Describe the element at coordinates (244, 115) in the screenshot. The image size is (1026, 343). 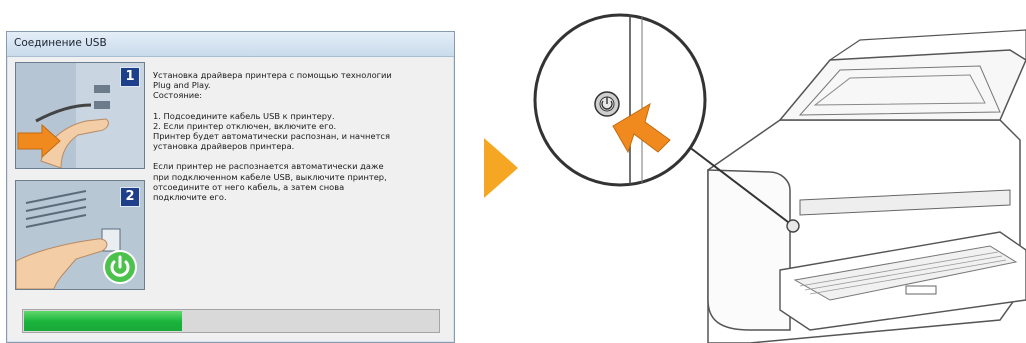
I see `step-item: 1. Подсоедините кабель USB к принтеру.` at that location.